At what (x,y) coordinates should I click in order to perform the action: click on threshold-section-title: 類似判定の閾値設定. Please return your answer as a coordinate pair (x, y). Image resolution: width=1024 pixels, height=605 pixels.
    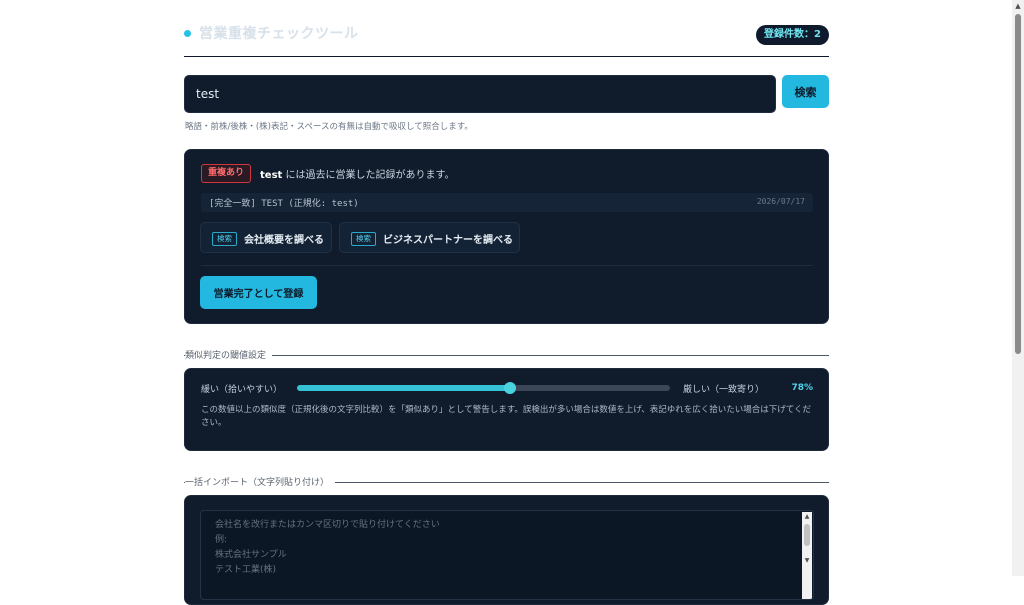
    Looking at the image, I should click on (229, 354).